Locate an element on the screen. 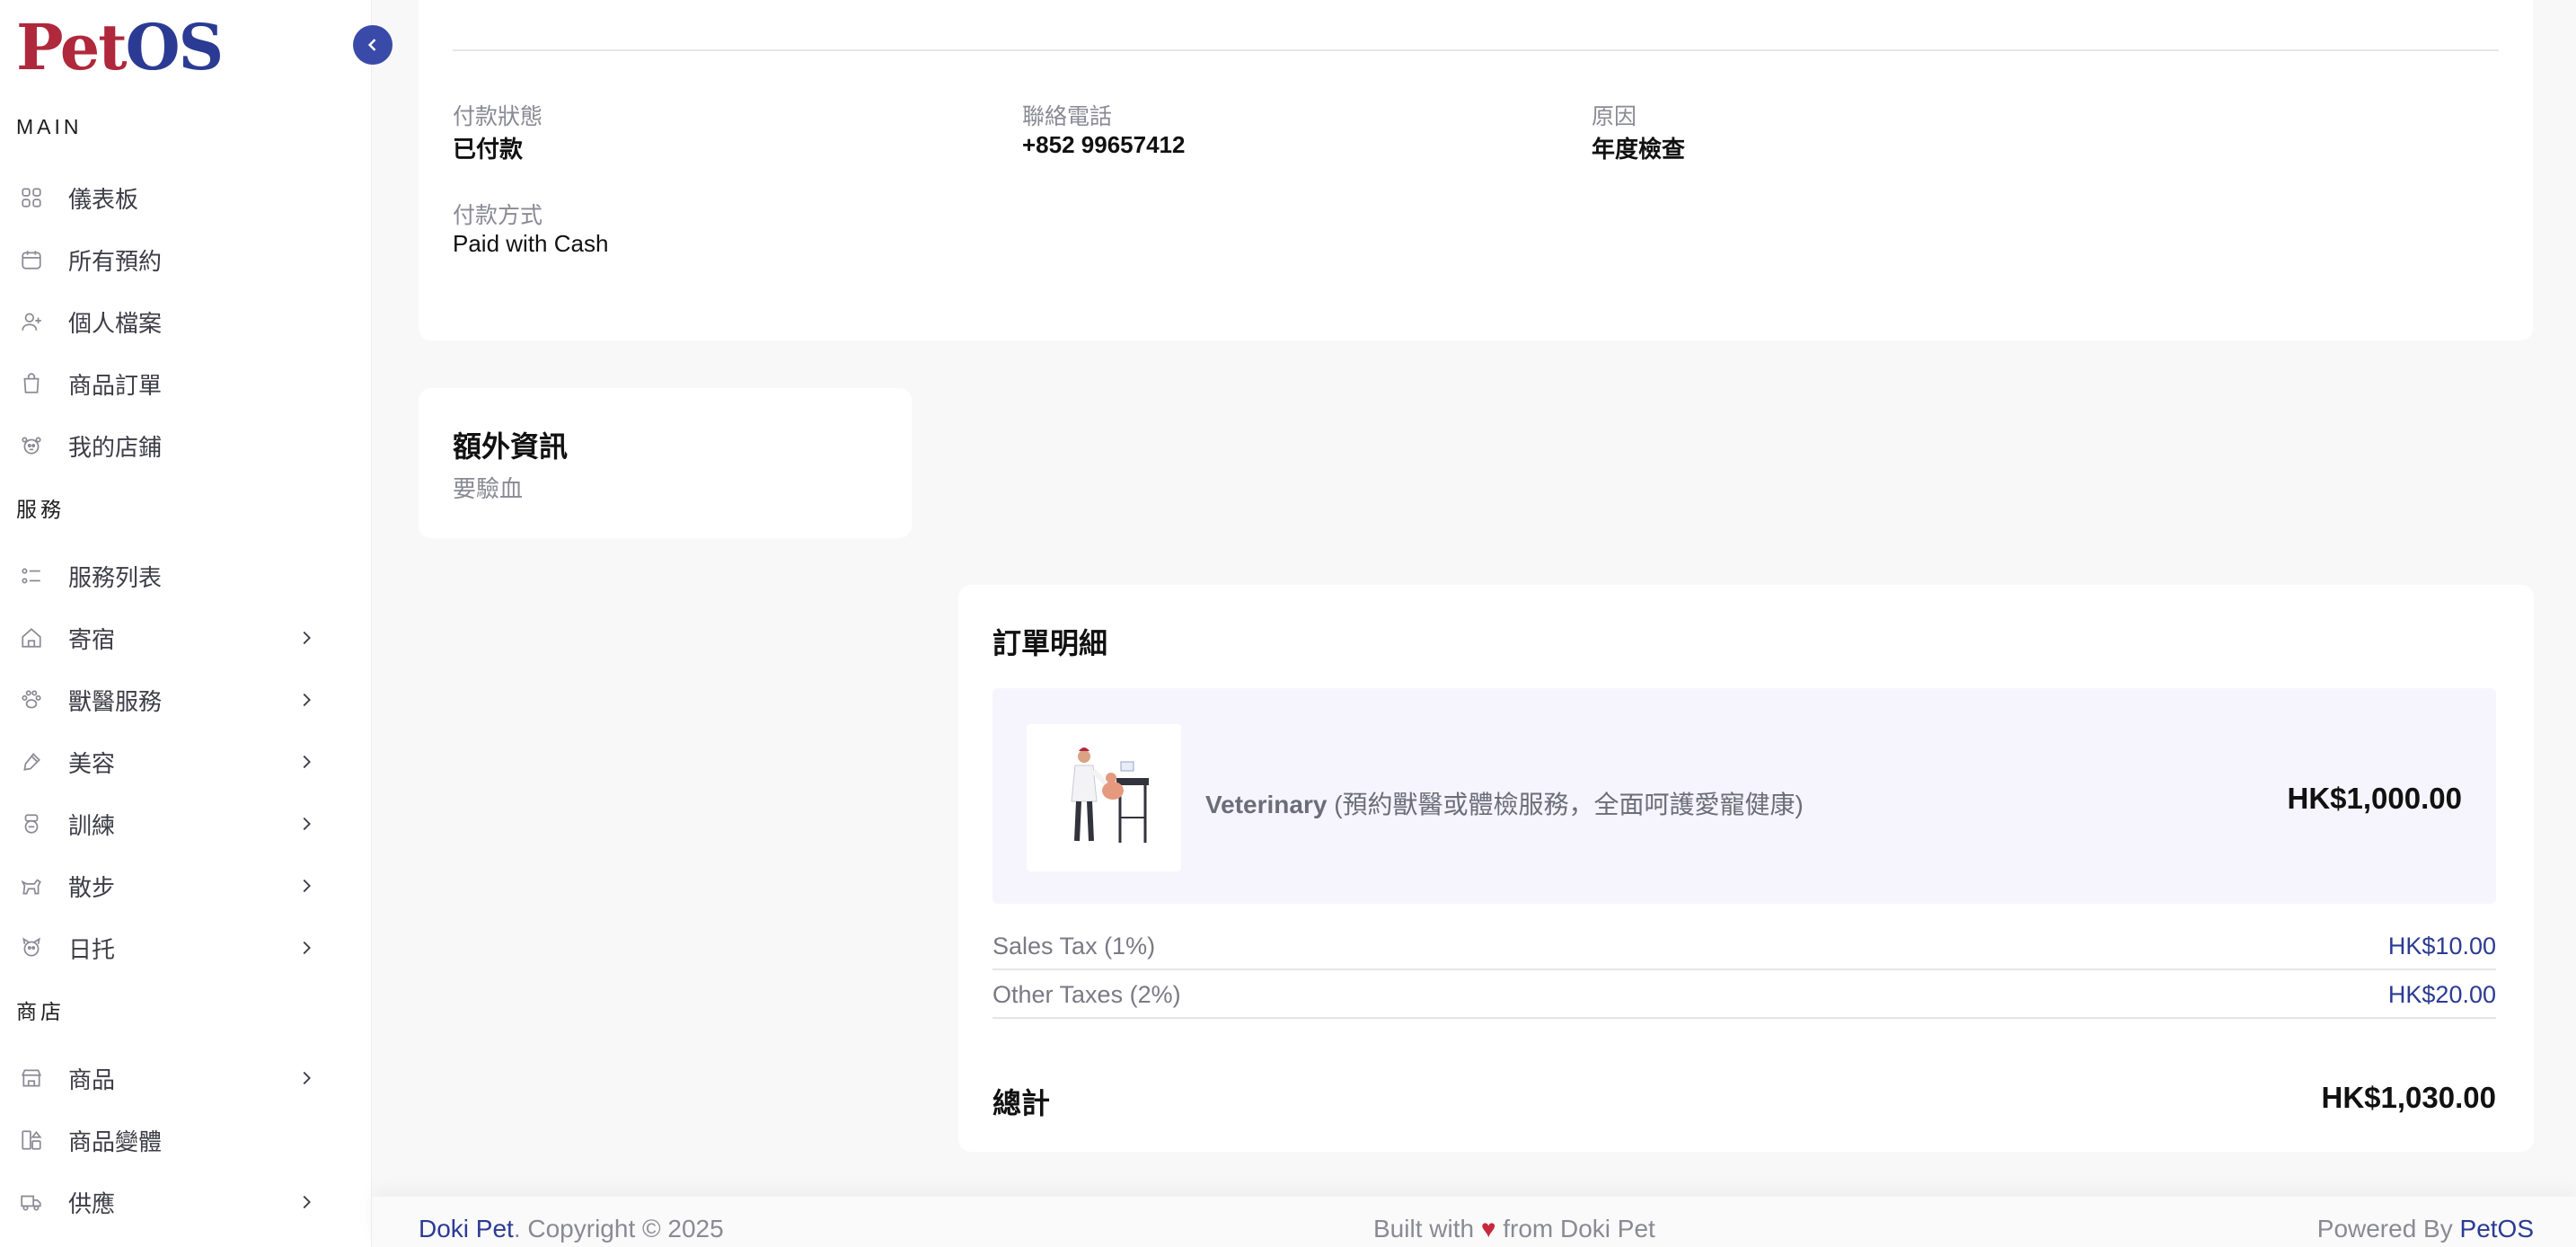 This screenshot has width=2576, height=1247. sidebar-item-training: 訓練 is located at coordinates (166, 824).